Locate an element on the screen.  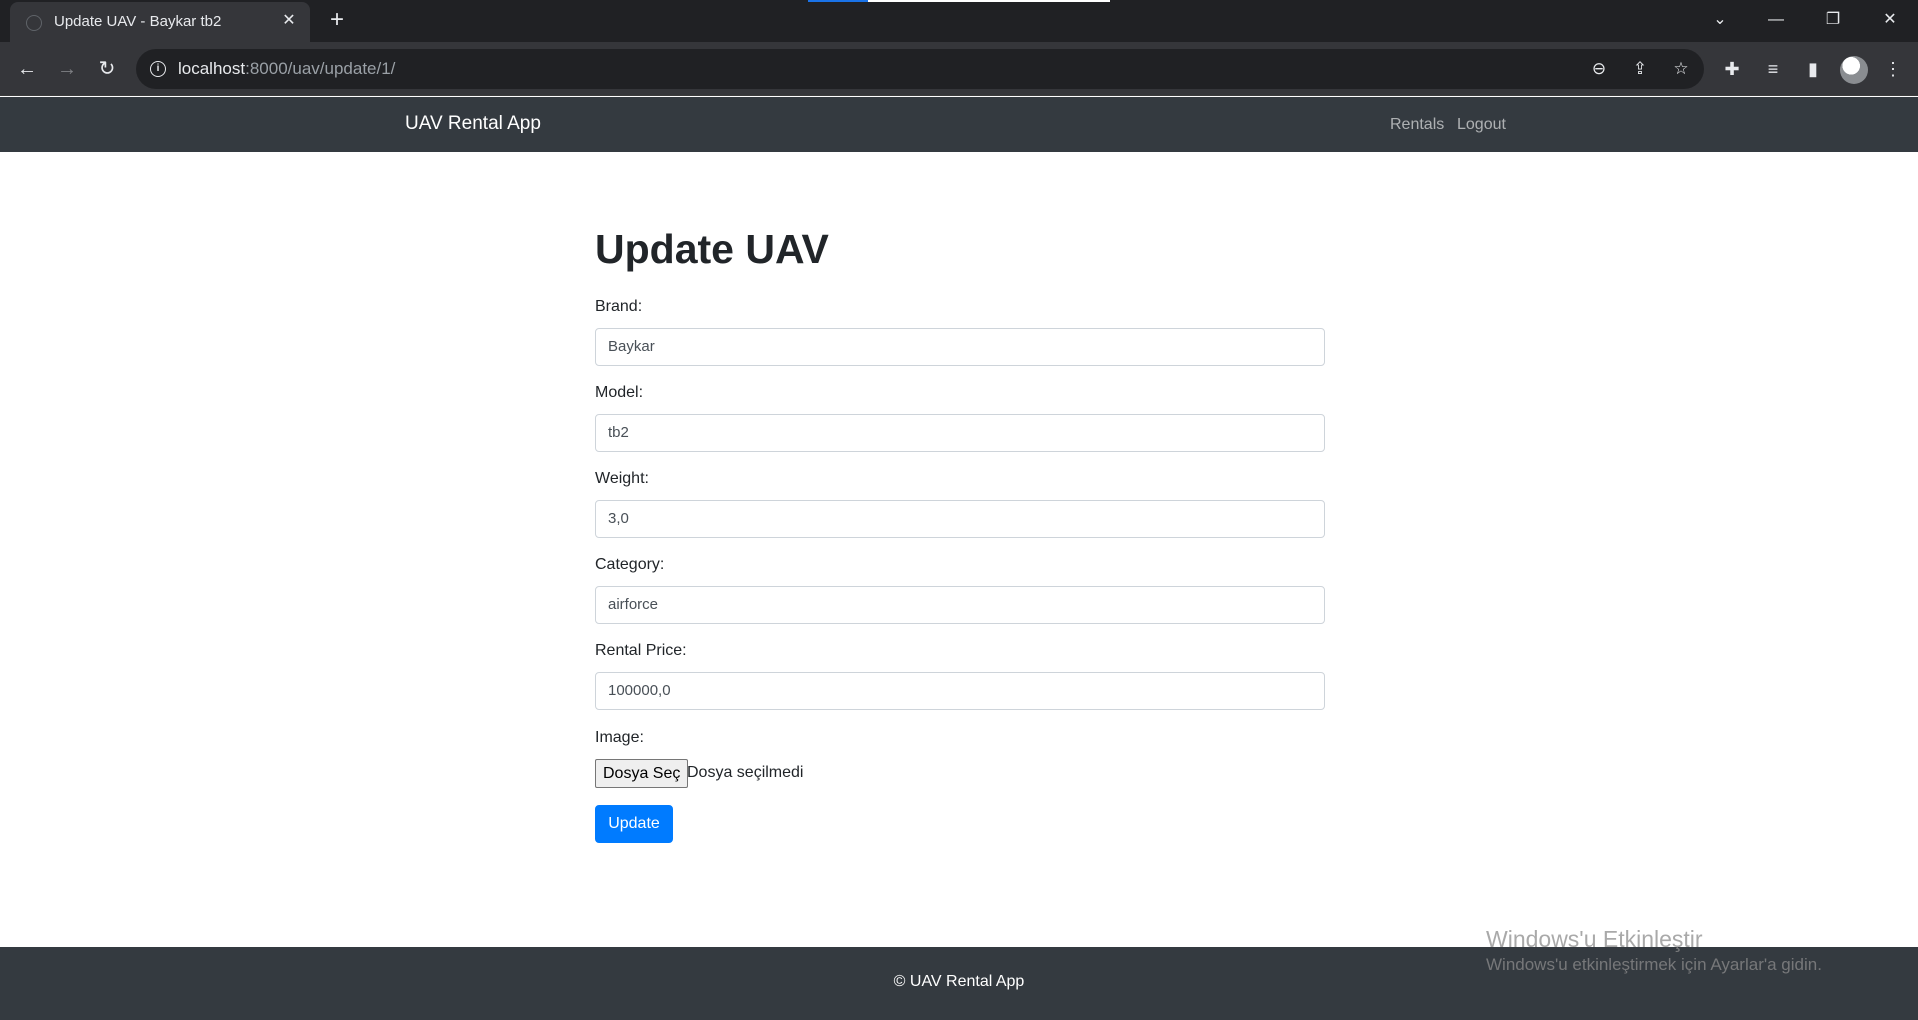
share-icon: ⇪ is located at coordinates (1640, 69).